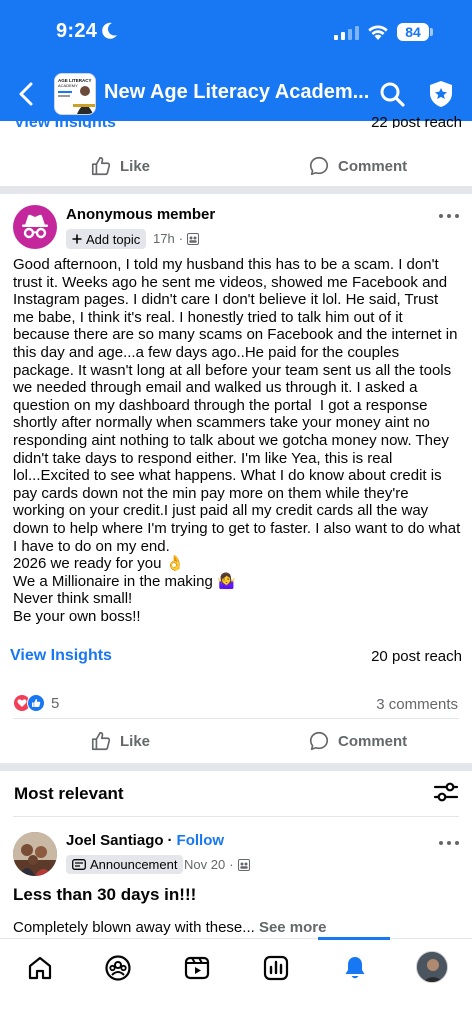 The image size is (472, 1024). Describe the element at coordinates (77, 239) in the screenshot. I see `plus-icon` at that location.